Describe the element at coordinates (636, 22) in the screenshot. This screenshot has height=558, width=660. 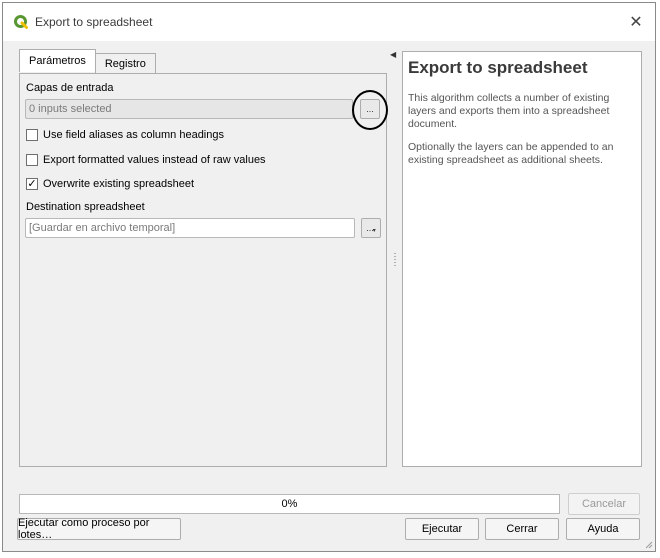
I see `close-icon: ✕` at that location.